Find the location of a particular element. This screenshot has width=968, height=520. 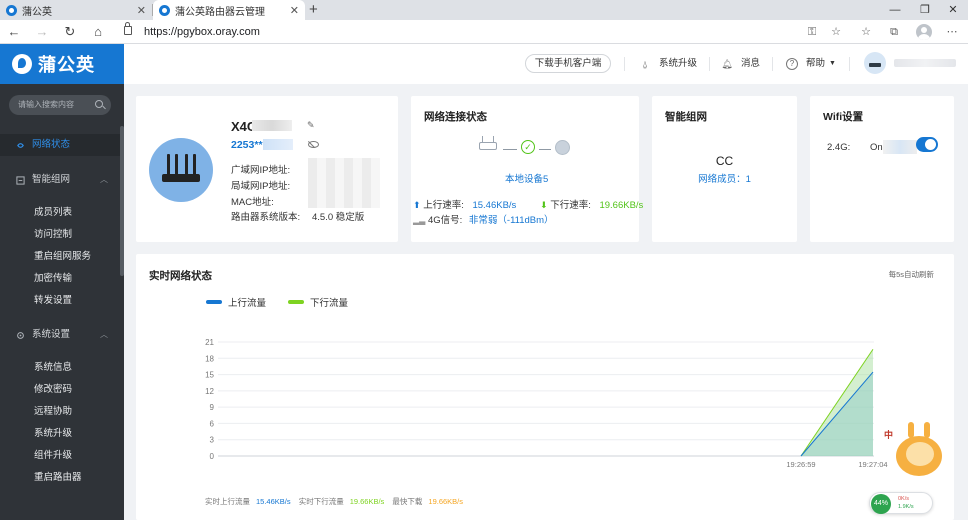

signal-label: 4G信号: is located at coordinates (445, 220).